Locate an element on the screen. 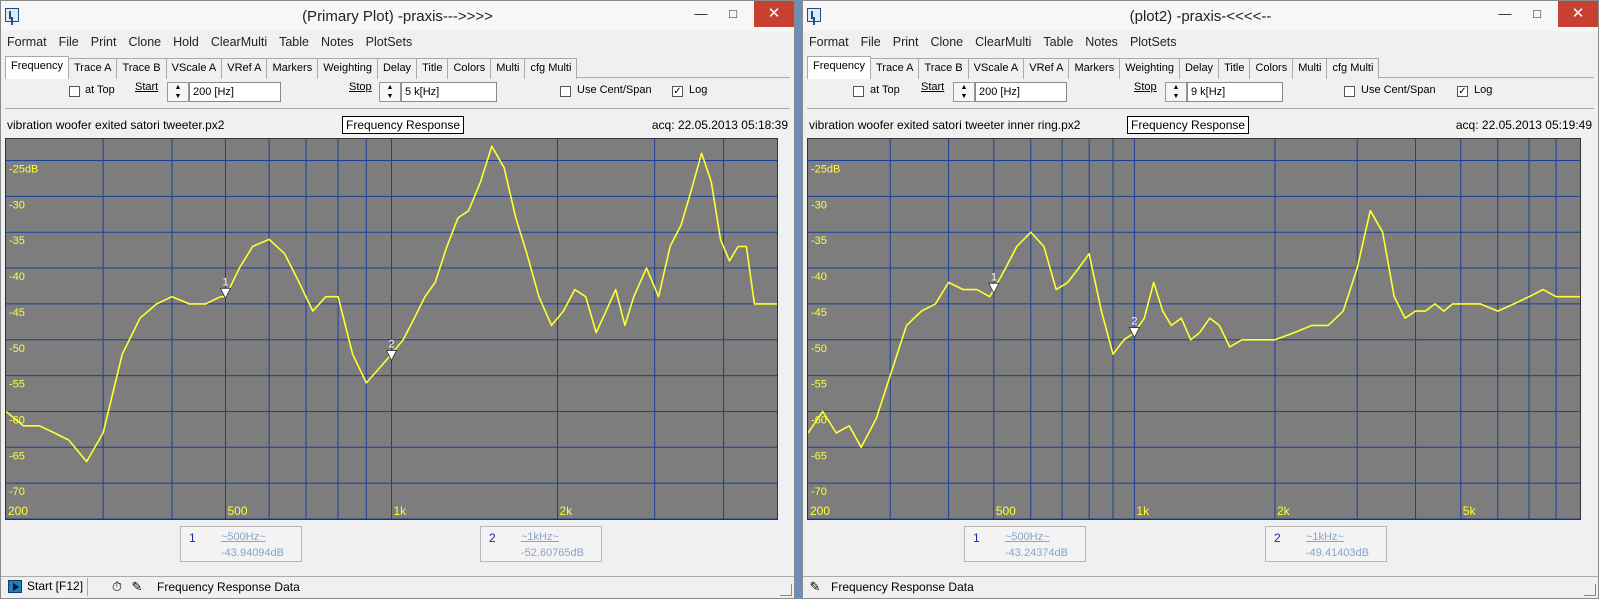  marker-label: 1 is located at coordinates (994, 277).